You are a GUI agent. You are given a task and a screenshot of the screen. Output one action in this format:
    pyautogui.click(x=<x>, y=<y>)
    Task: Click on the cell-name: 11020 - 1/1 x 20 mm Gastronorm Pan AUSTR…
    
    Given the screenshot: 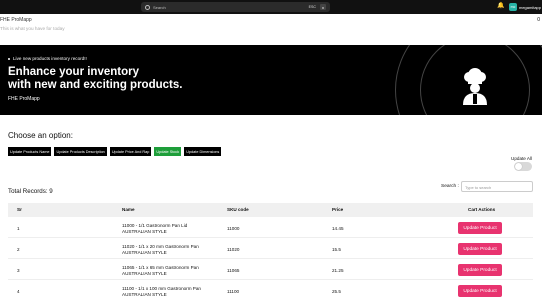 What is the action you would take?
    pyautogui.click(x=160, y=249)
    